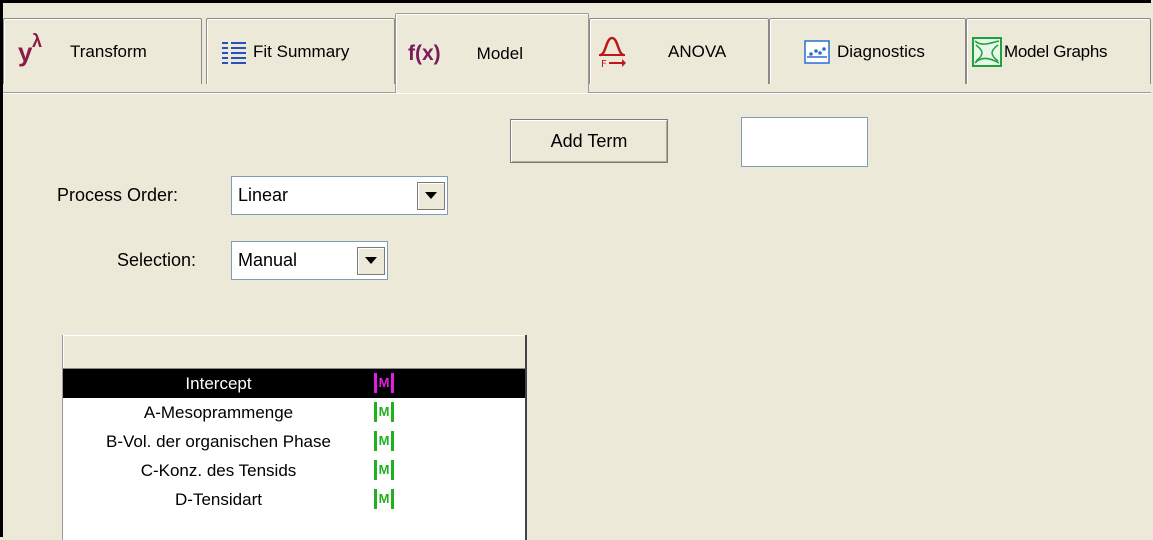 This screenshot has height=540, width=1153. I want to click on selection-value: Manual, so click(268, 260).